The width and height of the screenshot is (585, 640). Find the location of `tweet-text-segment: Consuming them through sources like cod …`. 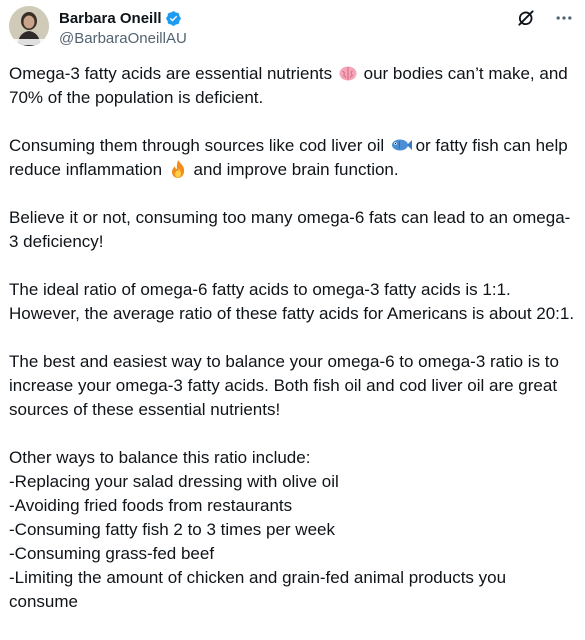

tweet-text-segment: Consuming them through sources like cod … is located at coordinates (199, 145).